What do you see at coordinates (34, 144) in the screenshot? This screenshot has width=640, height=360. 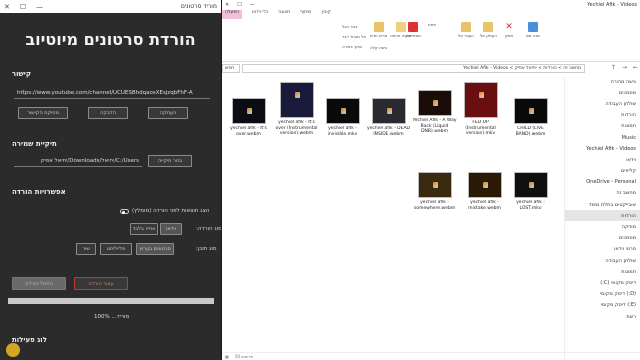 I see `save-section-title: תיקיית שמירה` at bounding box center [34, 144].